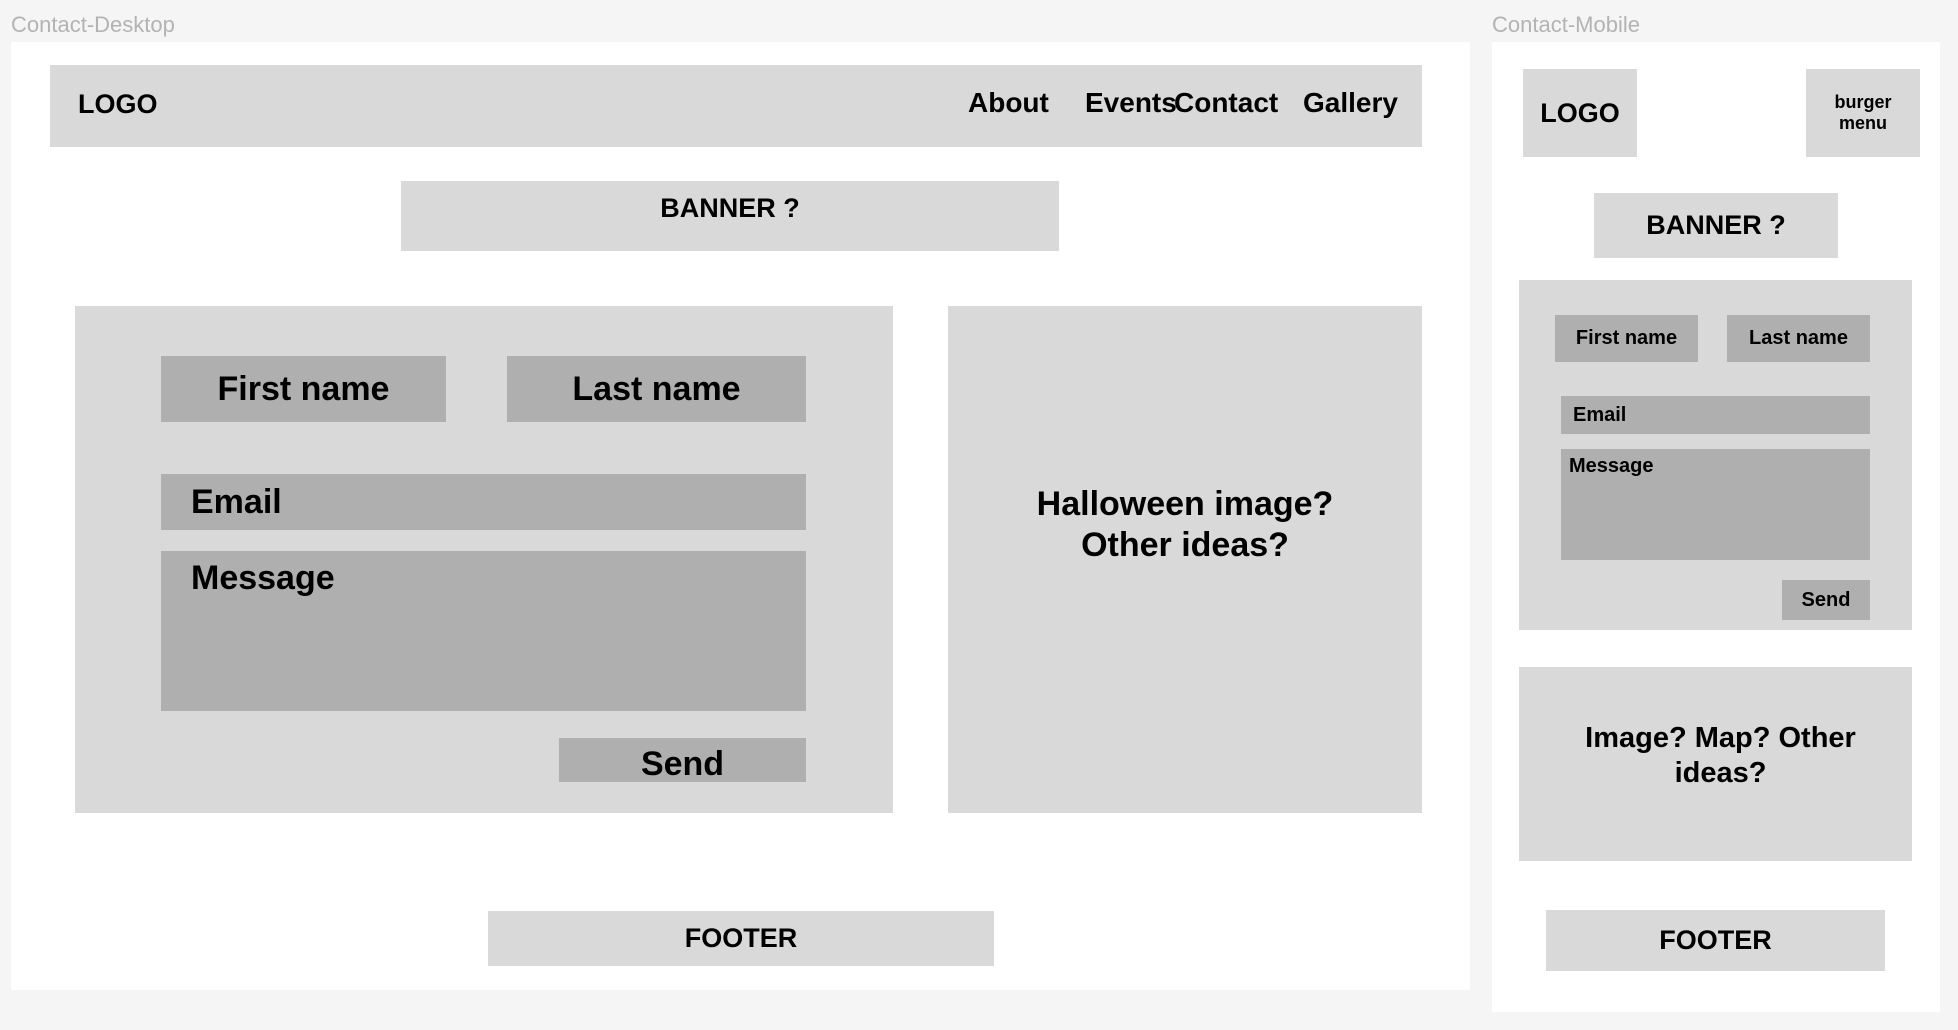 The width and height of the screenshot is (1958, 1030). I want to click on mobile-send-button: Send, so click(1826, 600).